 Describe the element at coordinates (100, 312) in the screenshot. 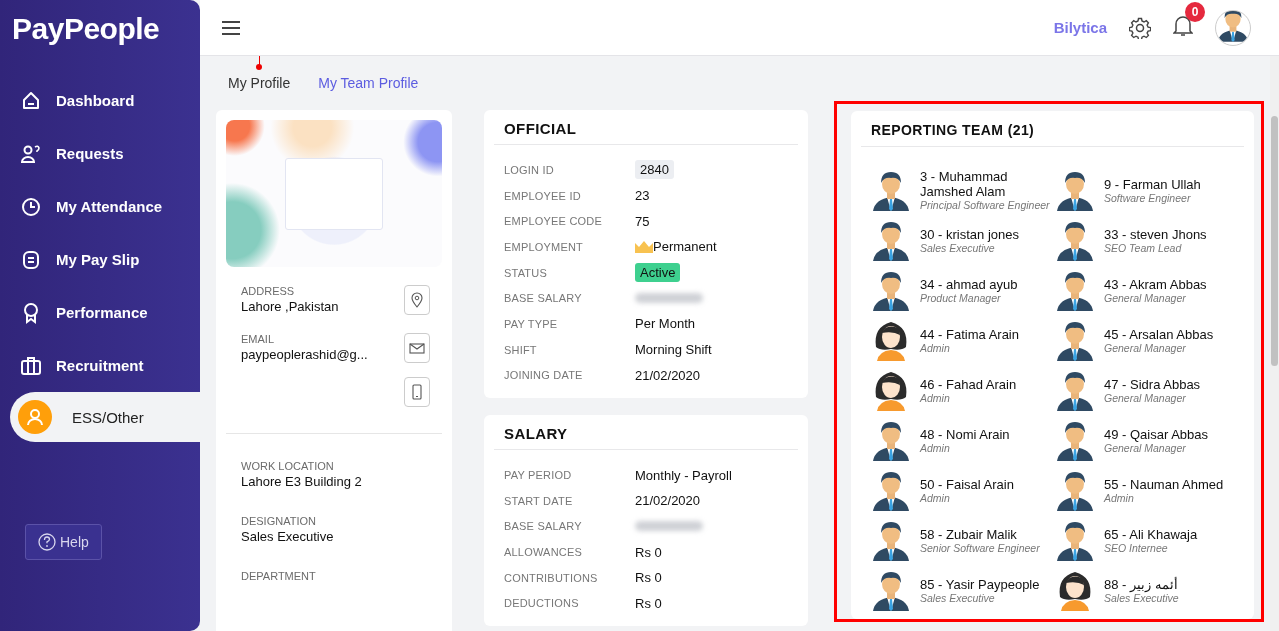

I see `sidebar-item: Performance` at that location.